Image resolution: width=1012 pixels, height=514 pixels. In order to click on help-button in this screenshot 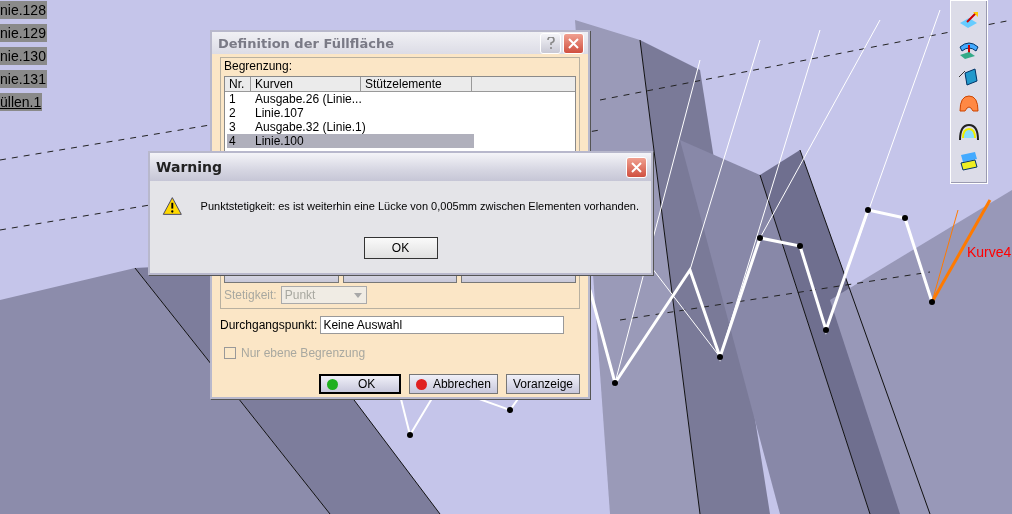, I will do `click(550, 43)`.